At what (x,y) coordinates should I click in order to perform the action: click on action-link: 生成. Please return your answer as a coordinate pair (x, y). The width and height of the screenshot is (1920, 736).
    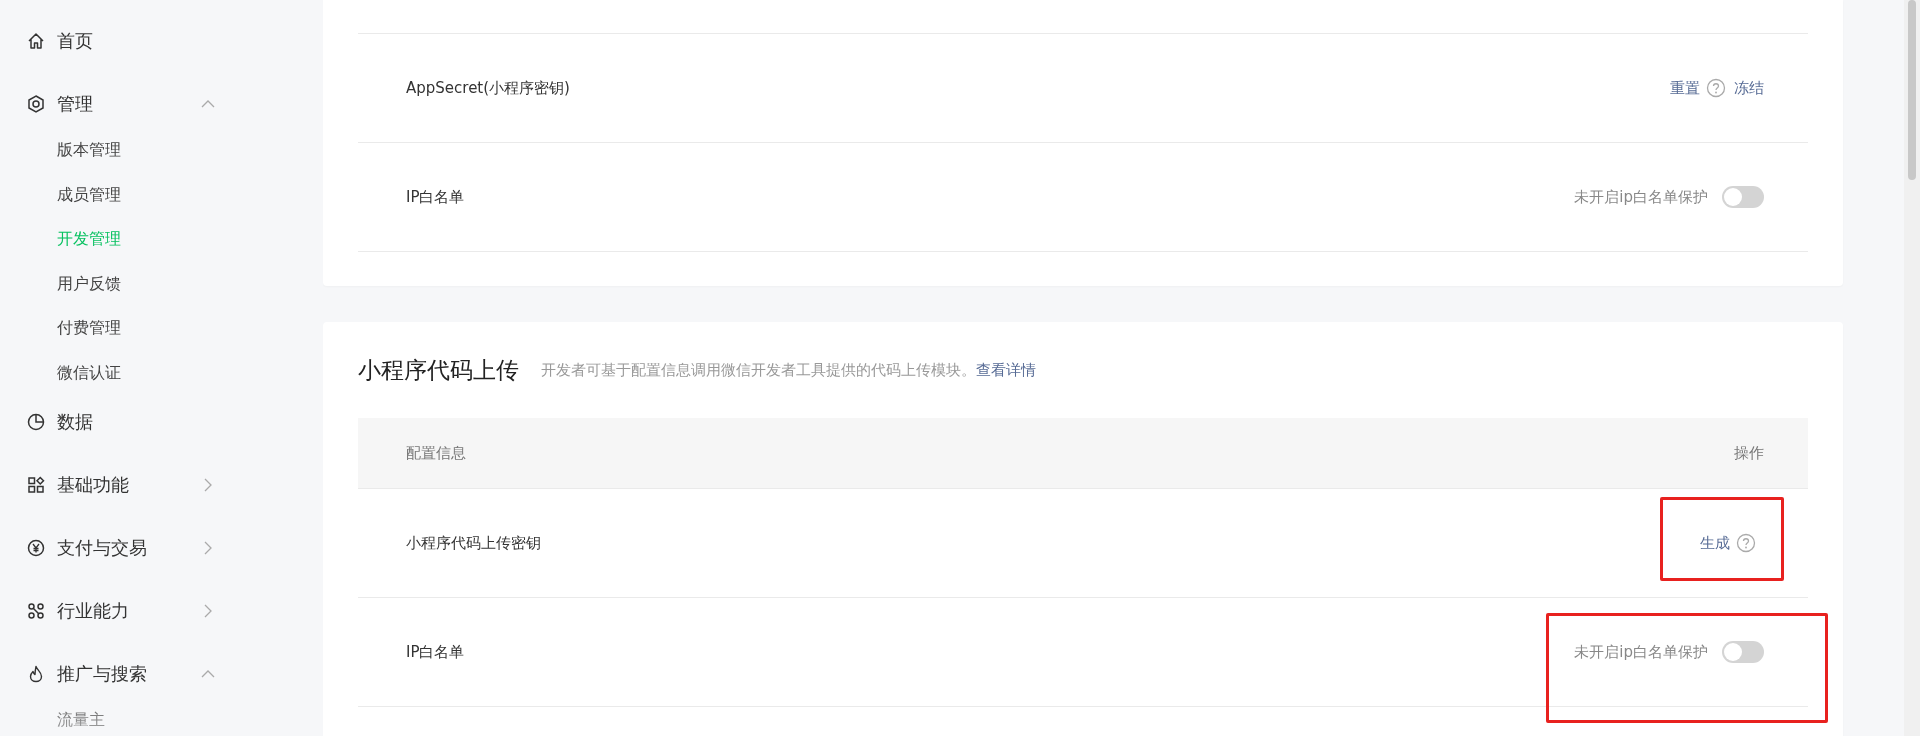
    Looking at the image, I should click on (1715, 543).